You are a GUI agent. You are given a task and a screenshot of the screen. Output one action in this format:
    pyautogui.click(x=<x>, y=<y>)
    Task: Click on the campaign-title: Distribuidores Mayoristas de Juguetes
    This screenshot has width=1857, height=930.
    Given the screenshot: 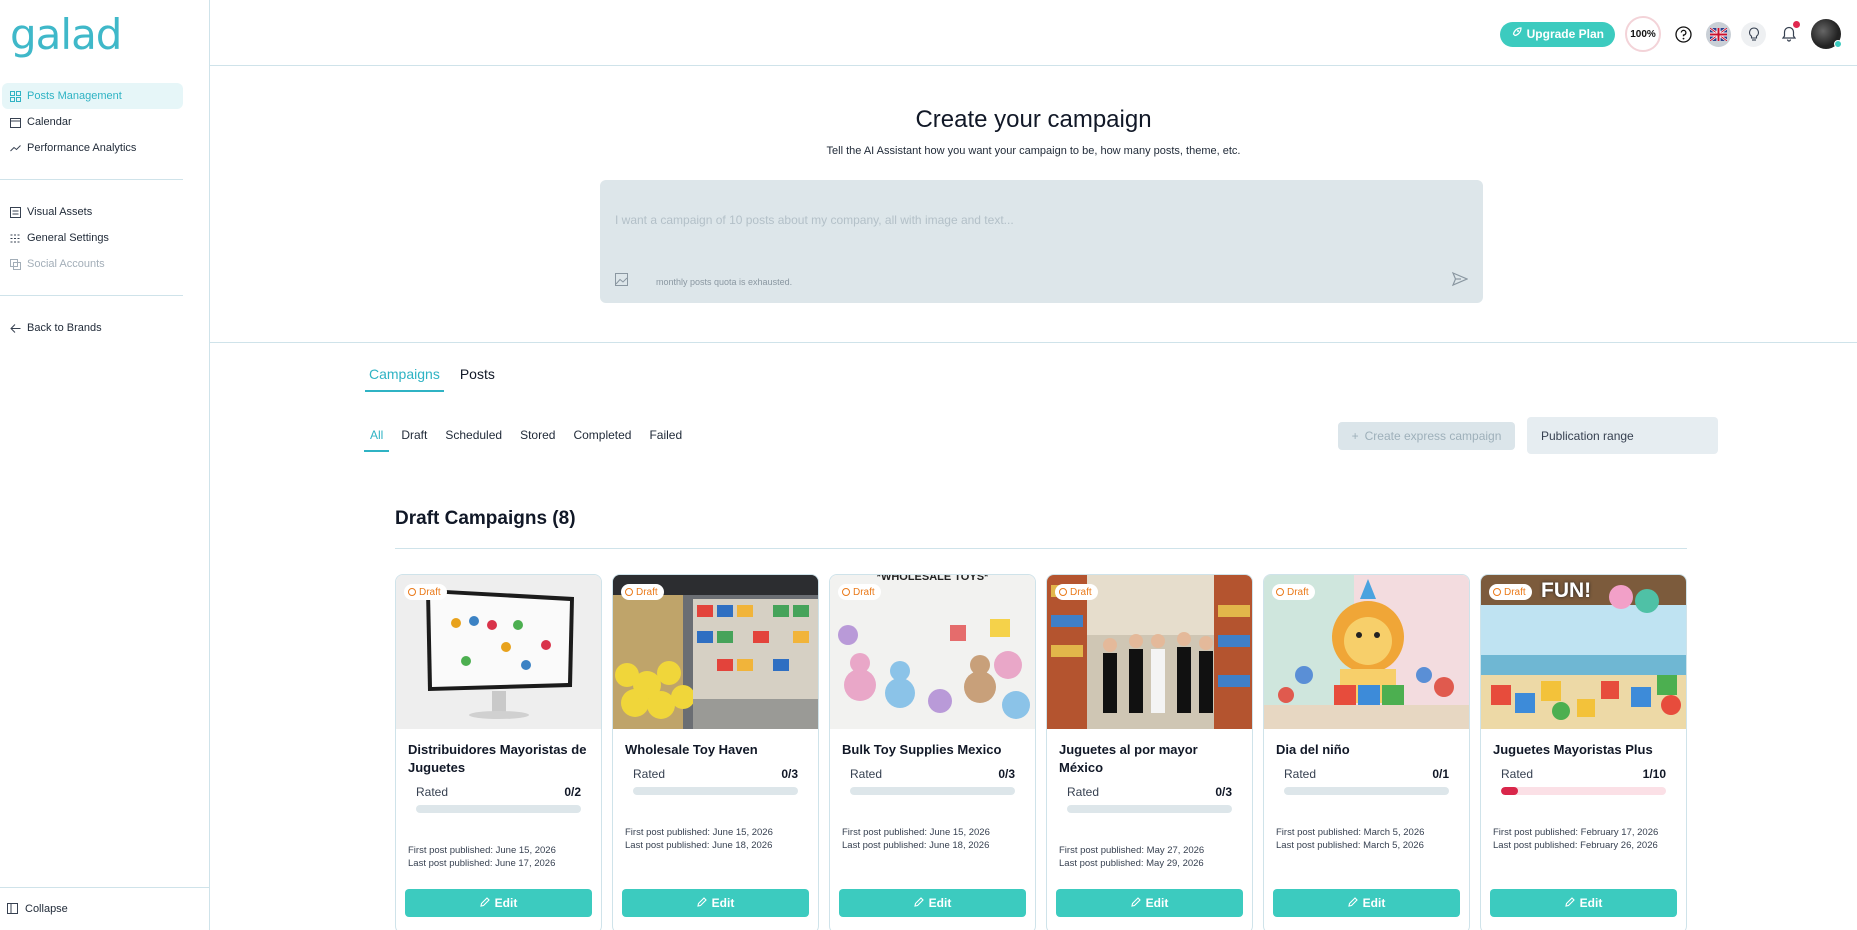 What is the action you would take?
    pyautogui.click(x=497, y=758)
    